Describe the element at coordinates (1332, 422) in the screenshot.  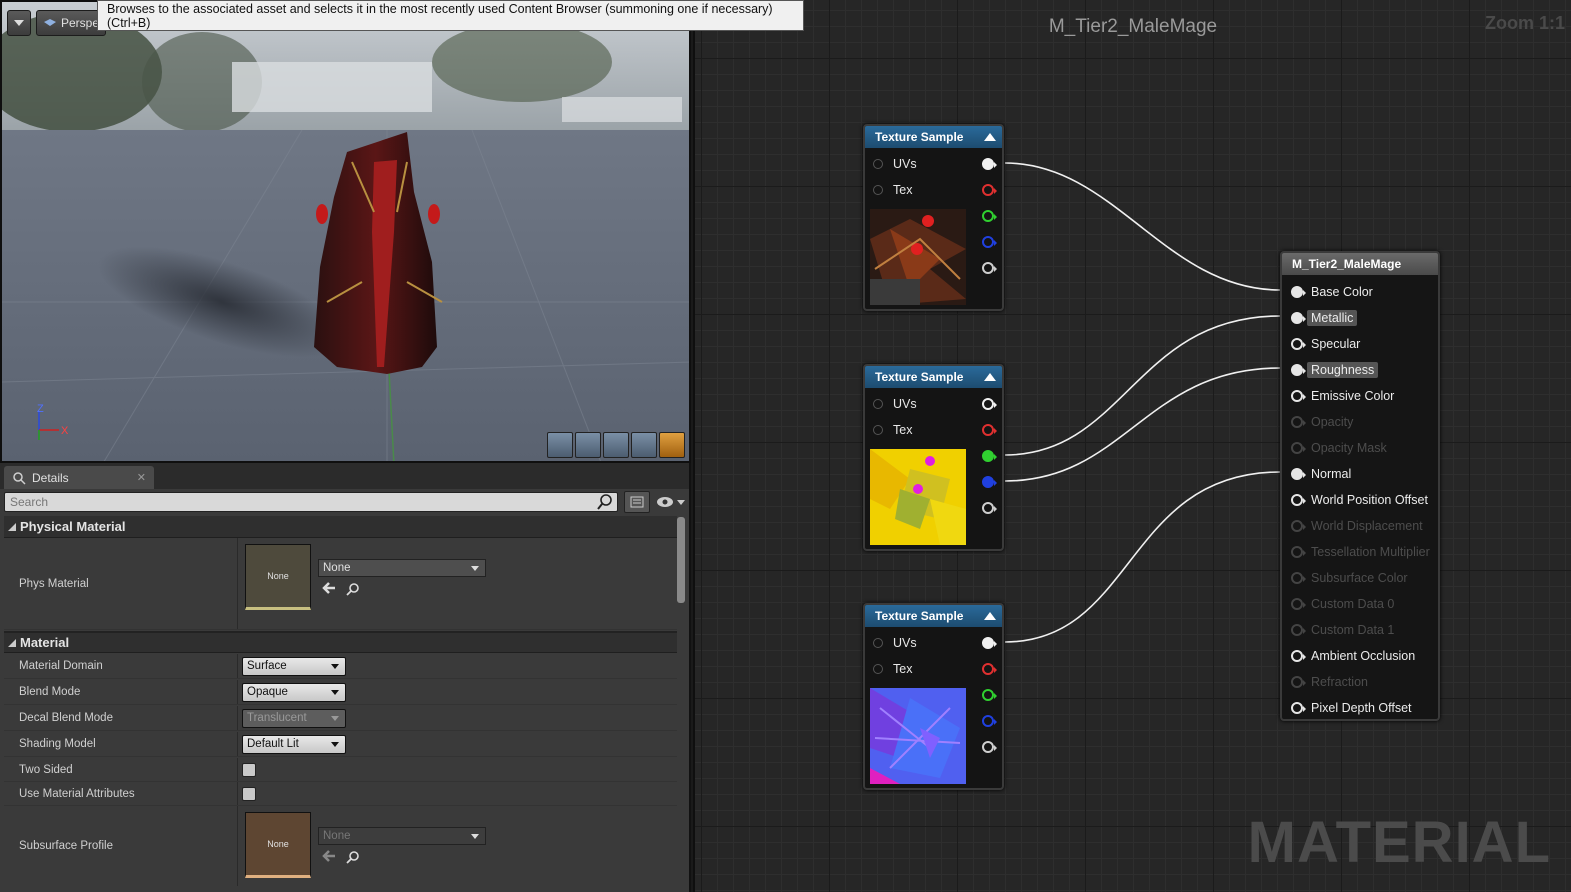
I see `pin-label: Opacity` at that location.